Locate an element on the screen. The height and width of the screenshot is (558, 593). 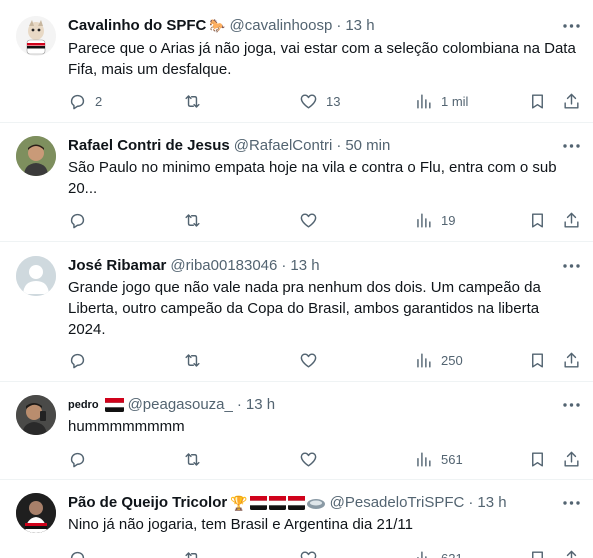
views-button: 621 is located at coordinates (438, 552).